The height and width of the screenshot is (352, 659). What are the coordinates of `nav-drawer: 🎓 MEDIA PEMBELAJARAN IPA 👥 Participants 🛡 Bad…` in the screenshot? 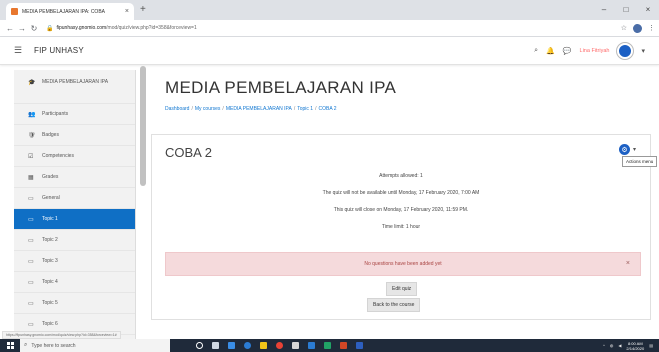 It's located at (75, 205).